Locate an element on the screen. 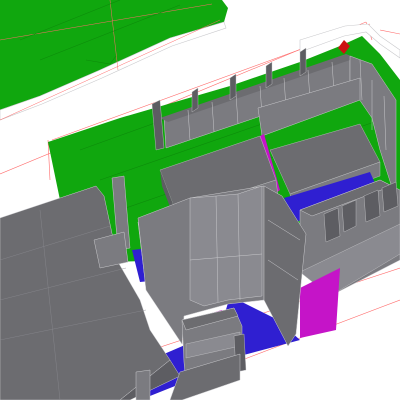 This screenshot has width=400, height=400. bottom-wall is located at coordinates (143, 384).